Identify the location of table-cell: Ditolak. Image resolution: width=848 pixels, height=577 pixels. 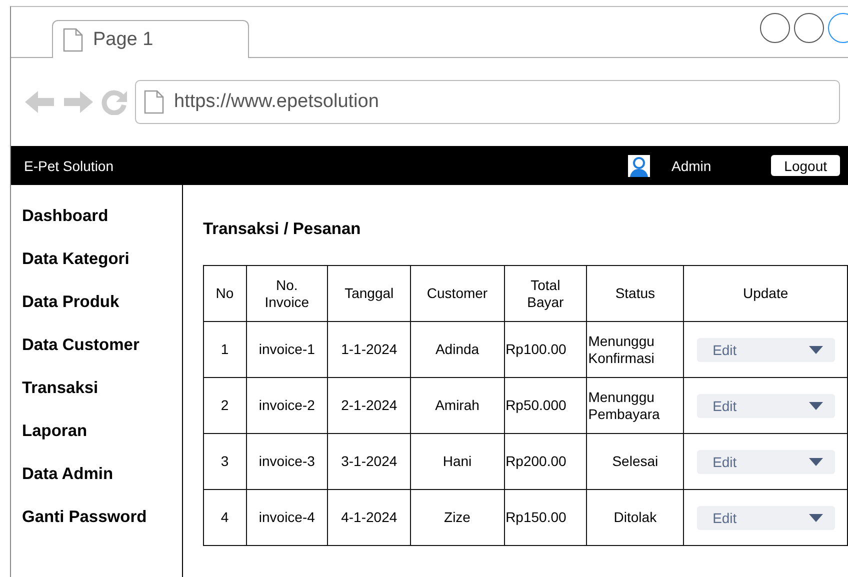
(635, 518).